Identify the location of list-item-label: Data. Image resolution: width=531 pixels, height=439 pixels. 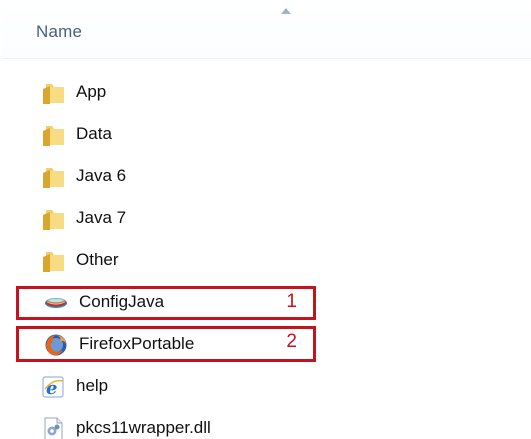
(94, 133).